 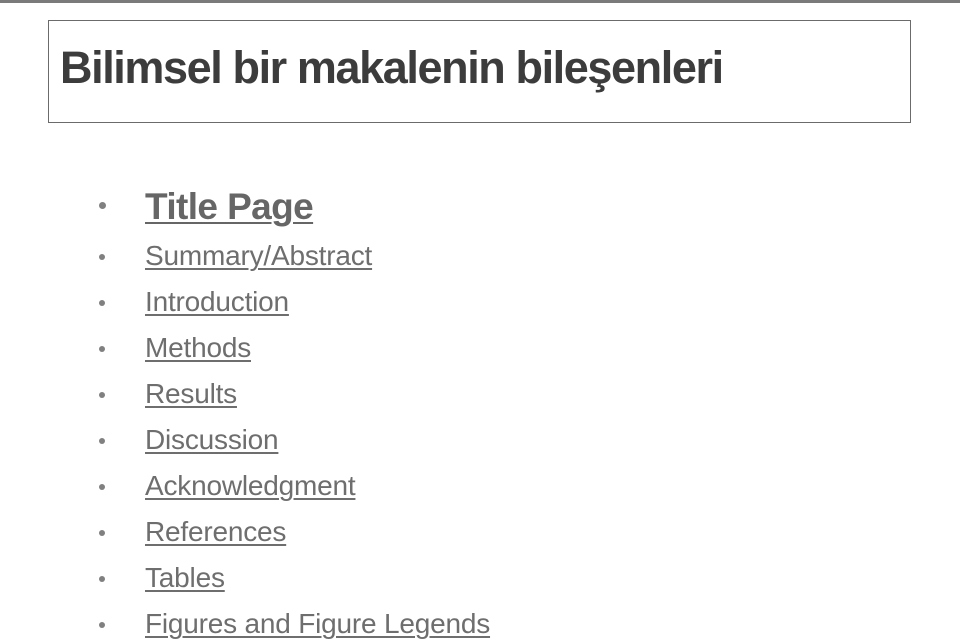 What do you see at coordinates (480, 1) in the screenshot?
I see `top-border-line` at bounding box center [480, 1].